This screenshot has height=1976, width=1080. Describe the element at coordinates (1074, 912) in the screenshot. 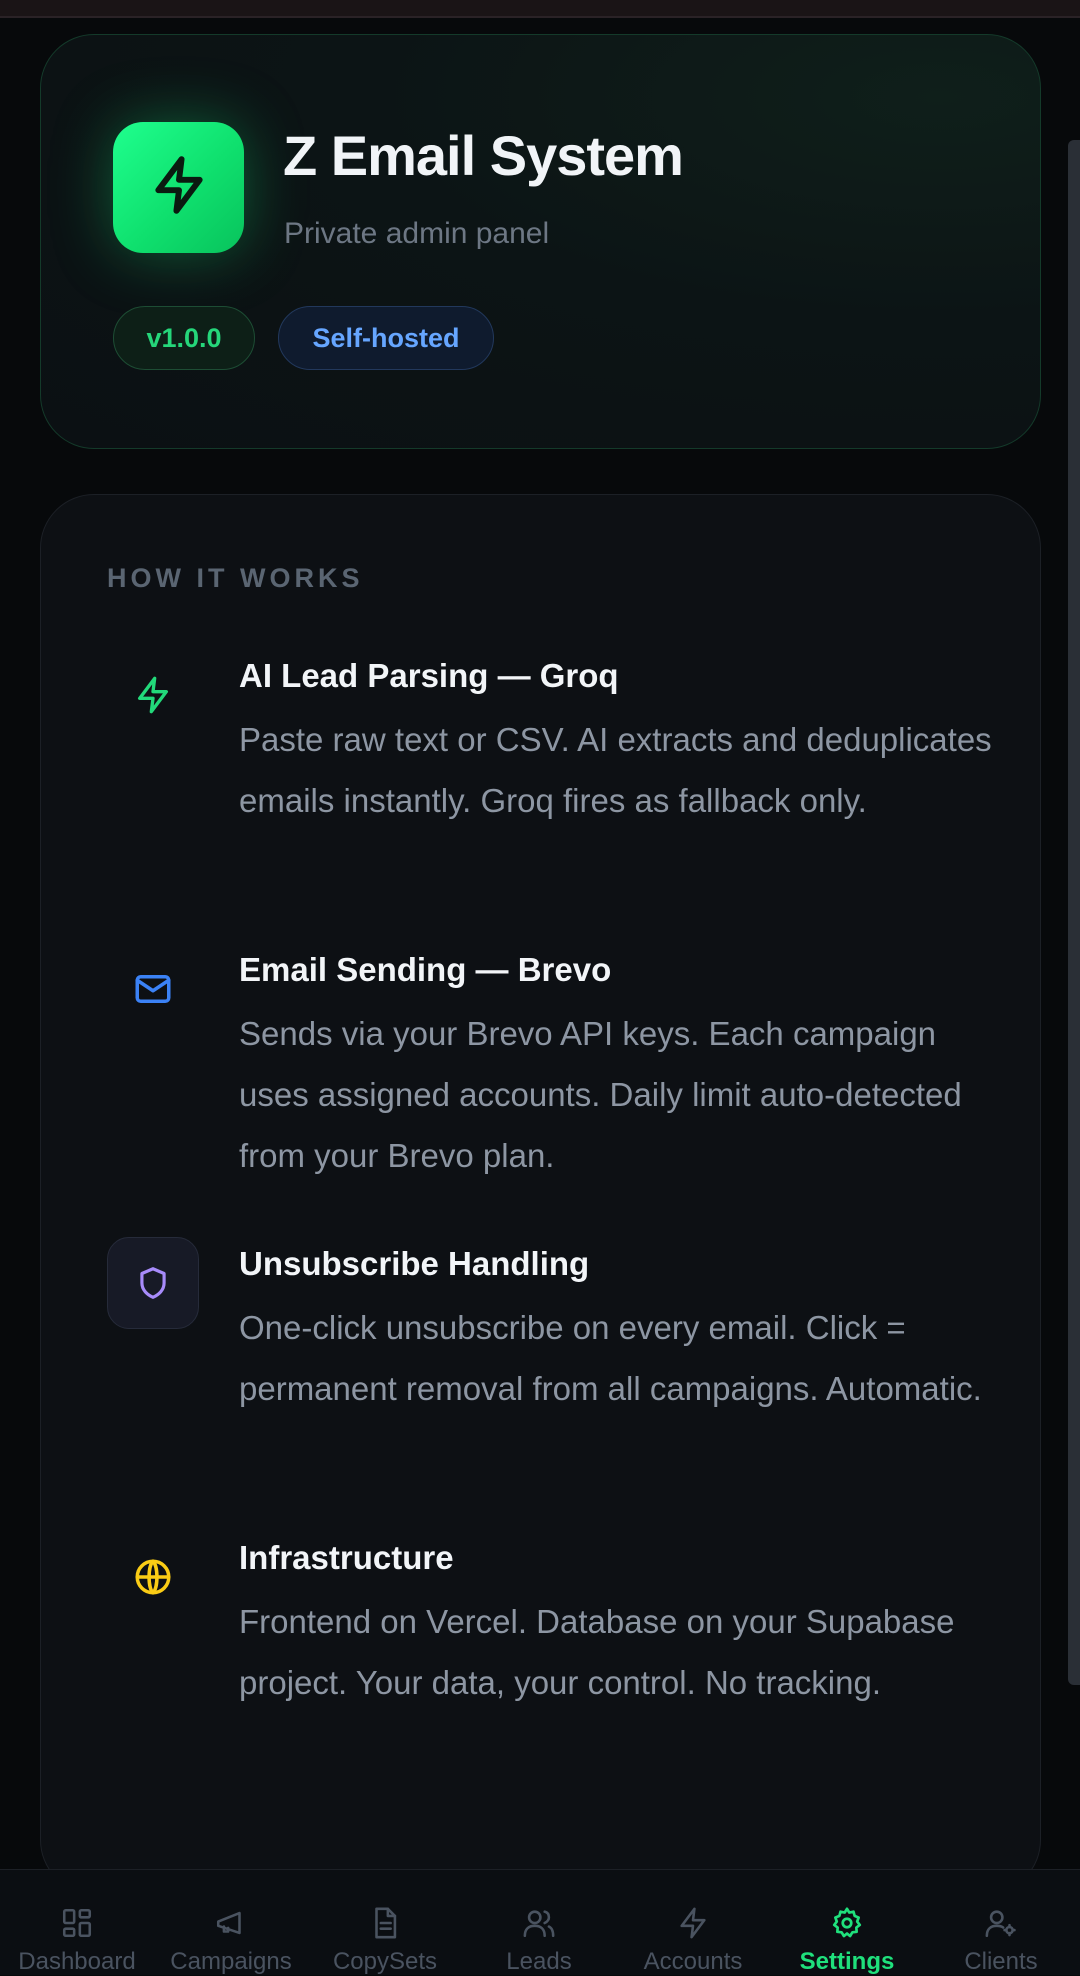

I see `scrollbar` at that location.